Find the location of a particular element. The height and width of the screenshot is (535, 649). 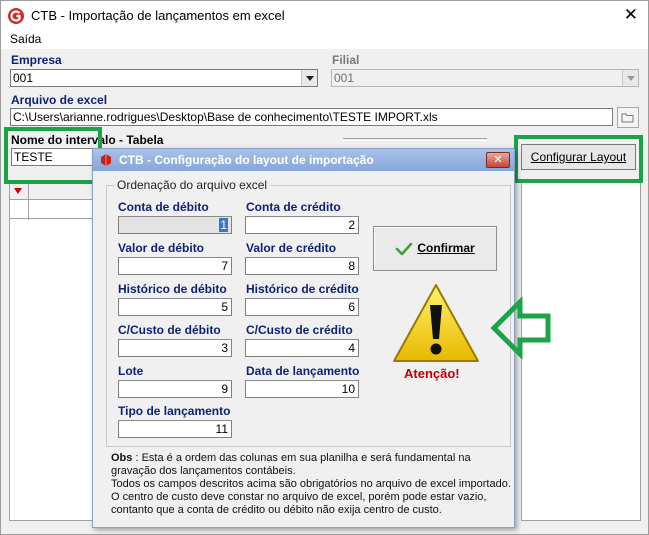

custo-debito-input: 3 is located at coordinates (175, 348).